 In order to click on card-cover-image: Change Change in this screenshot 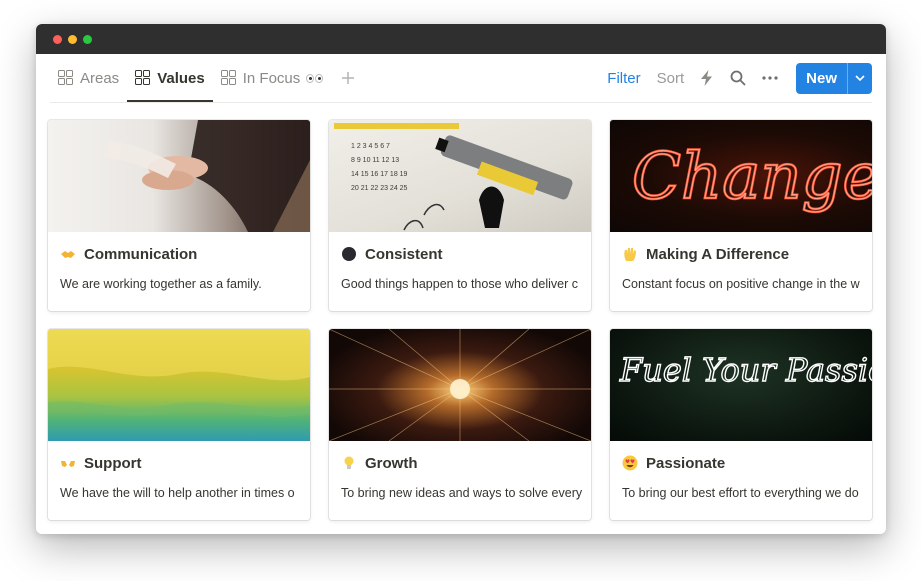, I will do `click(741, 176)`.